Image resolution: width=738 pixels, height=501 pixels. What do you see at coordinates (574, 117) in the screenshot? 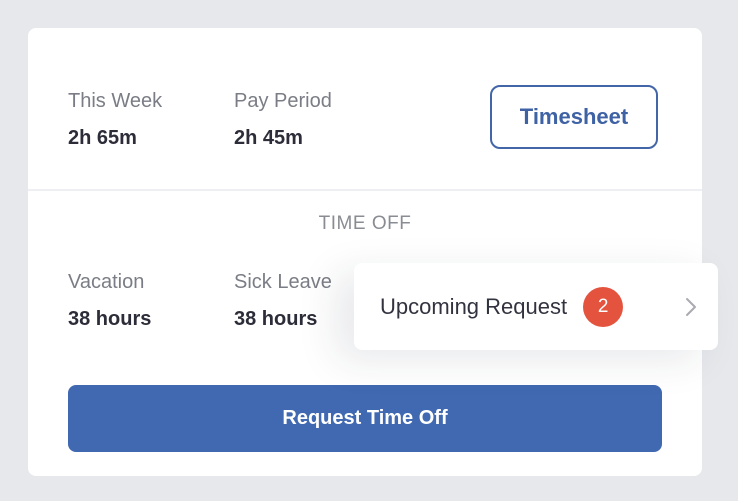
I see `timesheet-button: Timesheet` at bounding box center [574, 117].